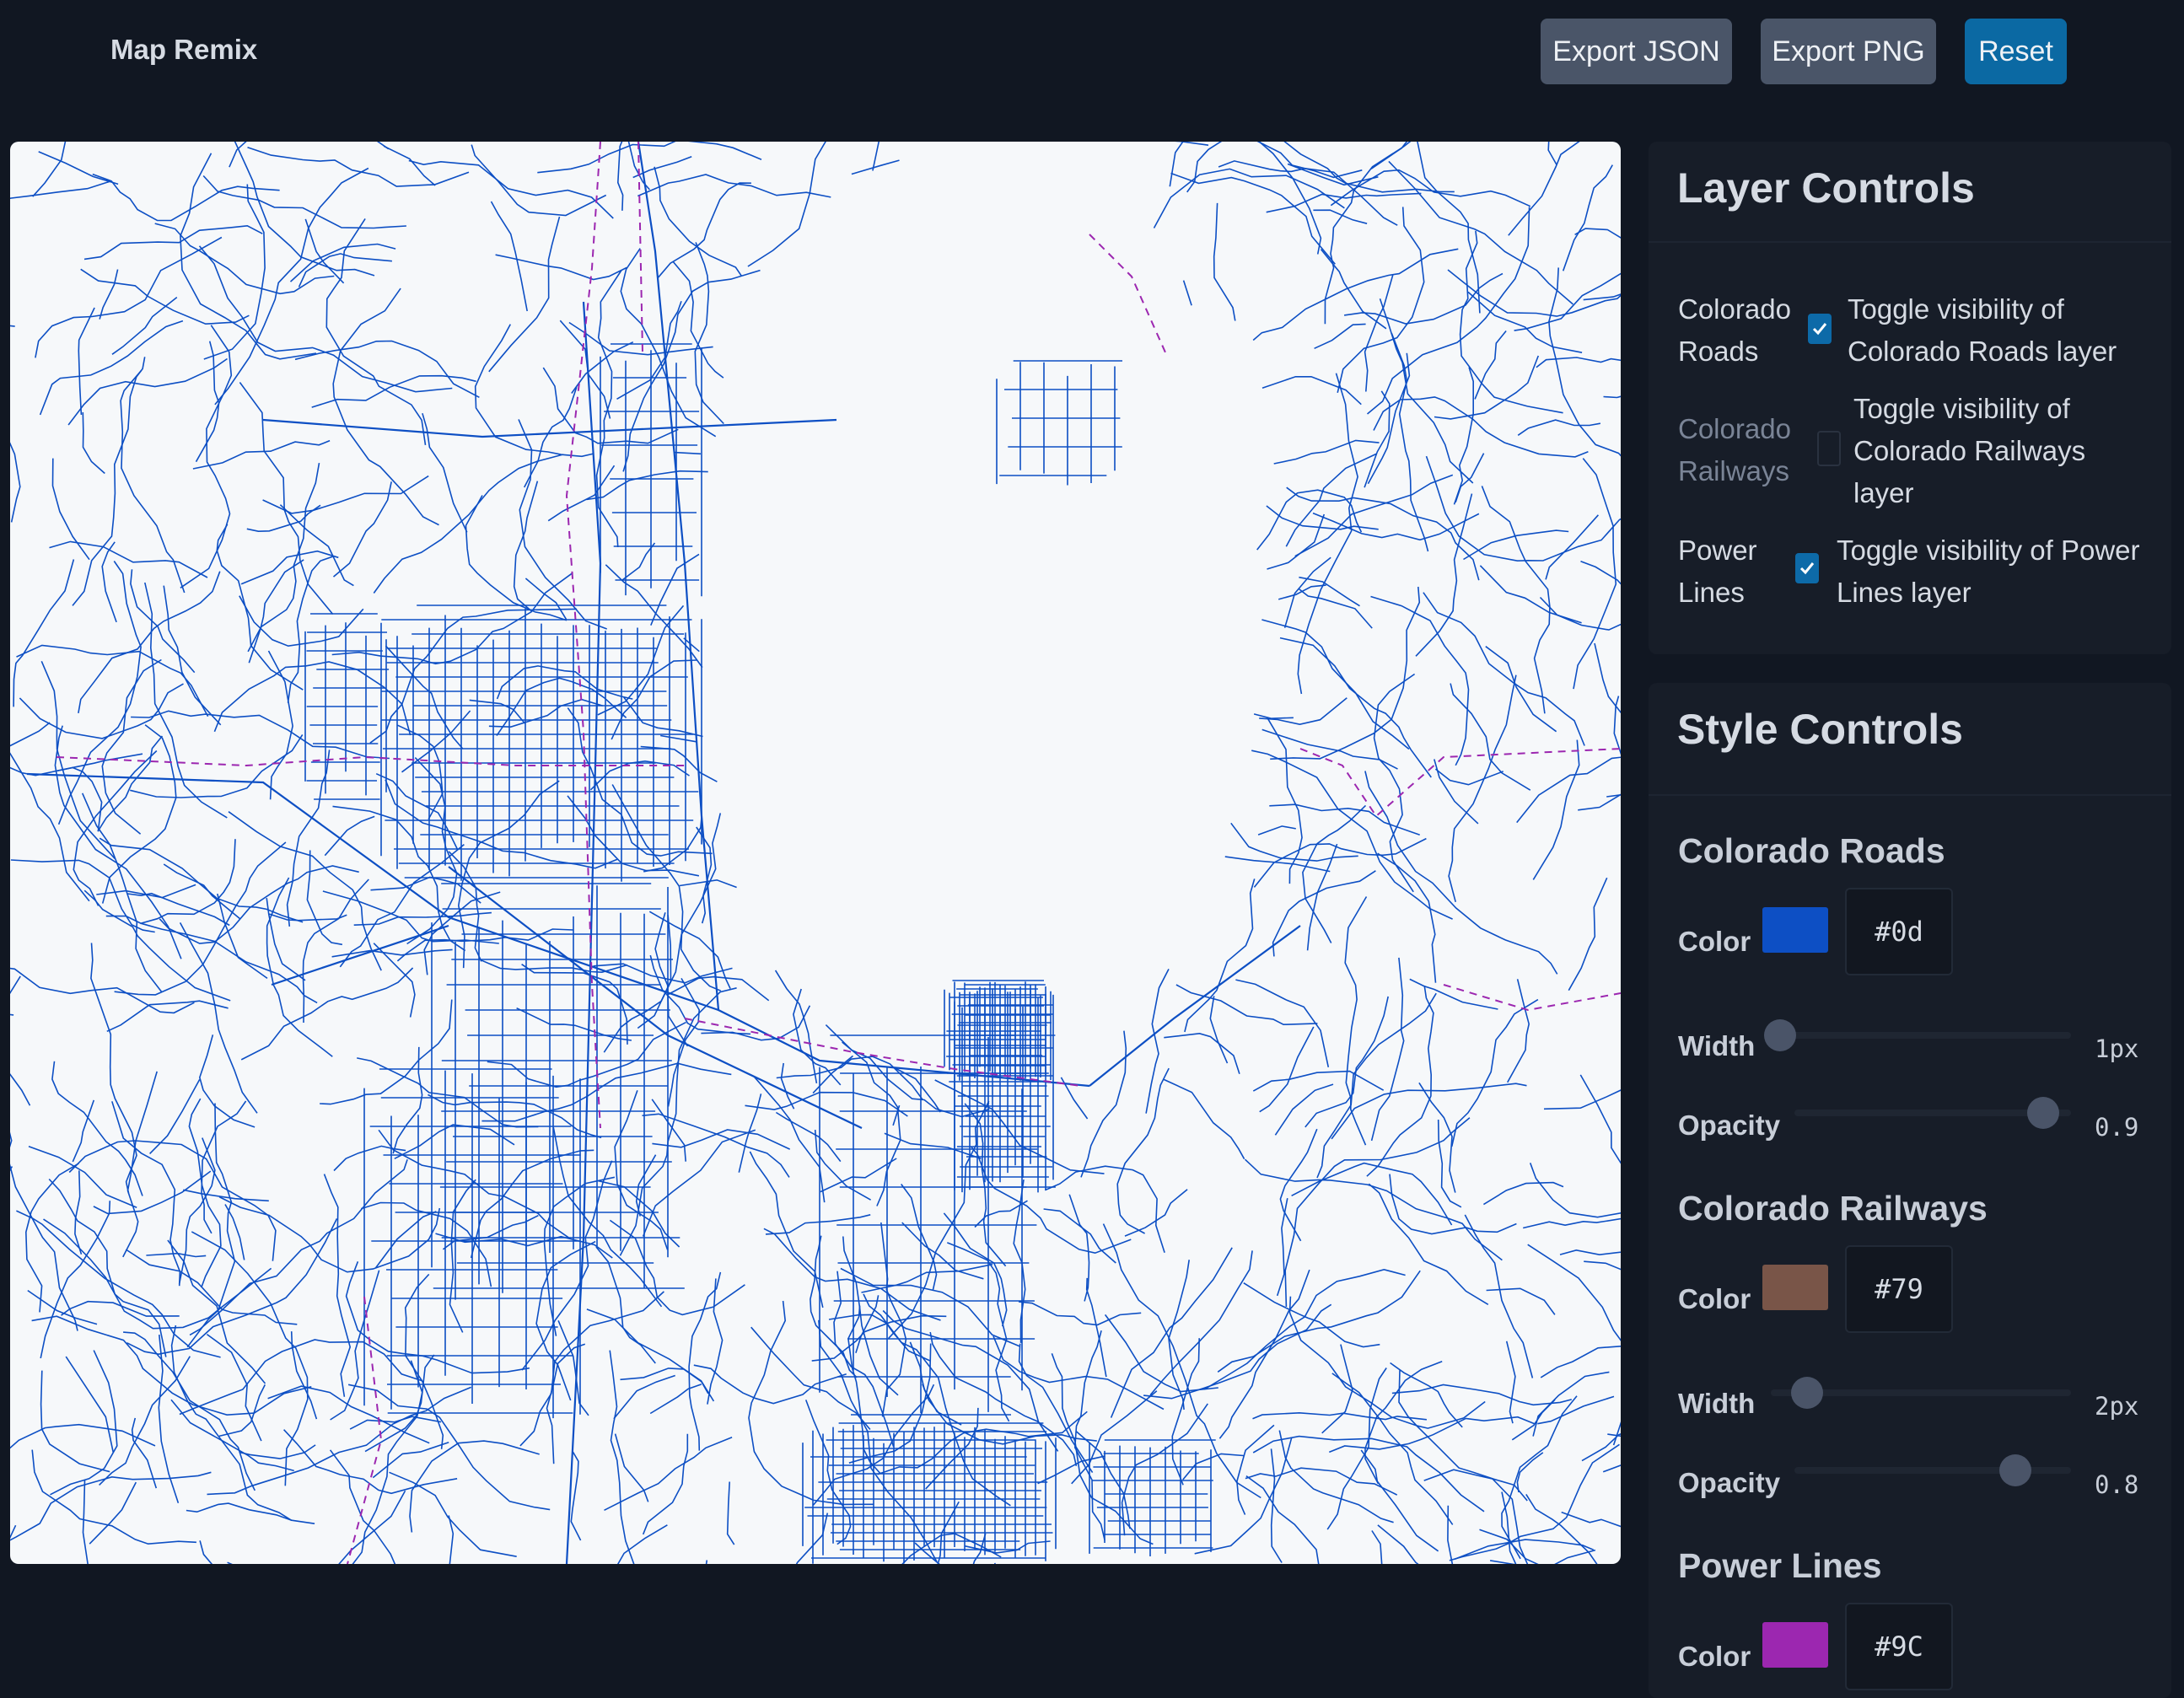 The width and height of the screenshot is (2184, 1698). I want to click on street-grid, so click(651, 470).